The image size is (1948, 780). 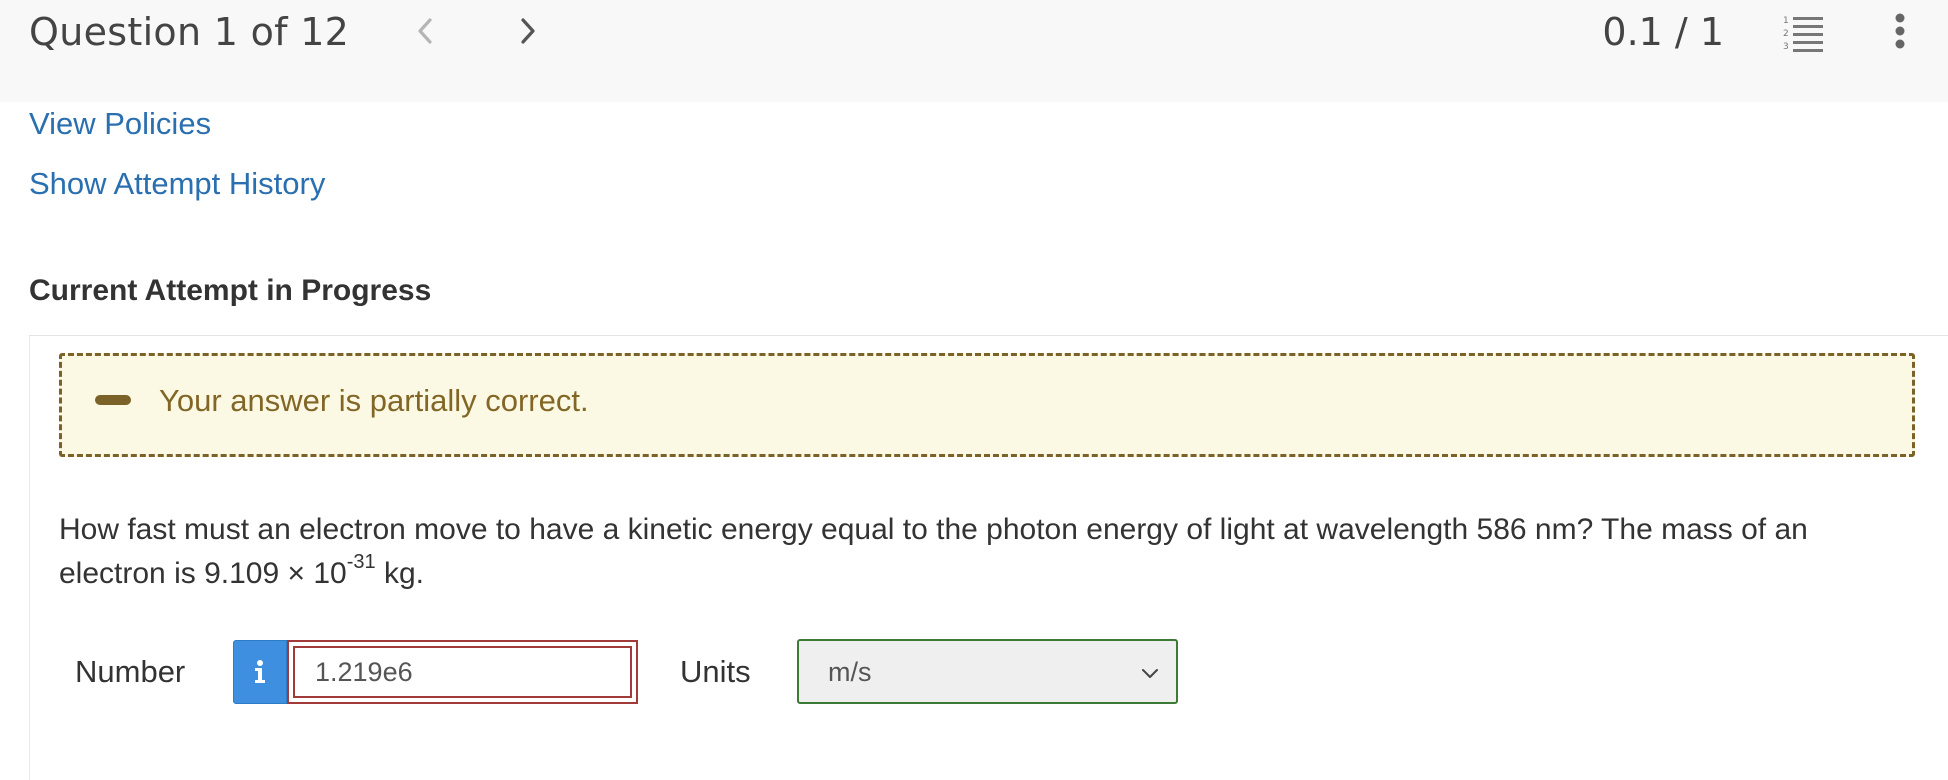 I want to click on content-left-border, so click(x=29, y=558).